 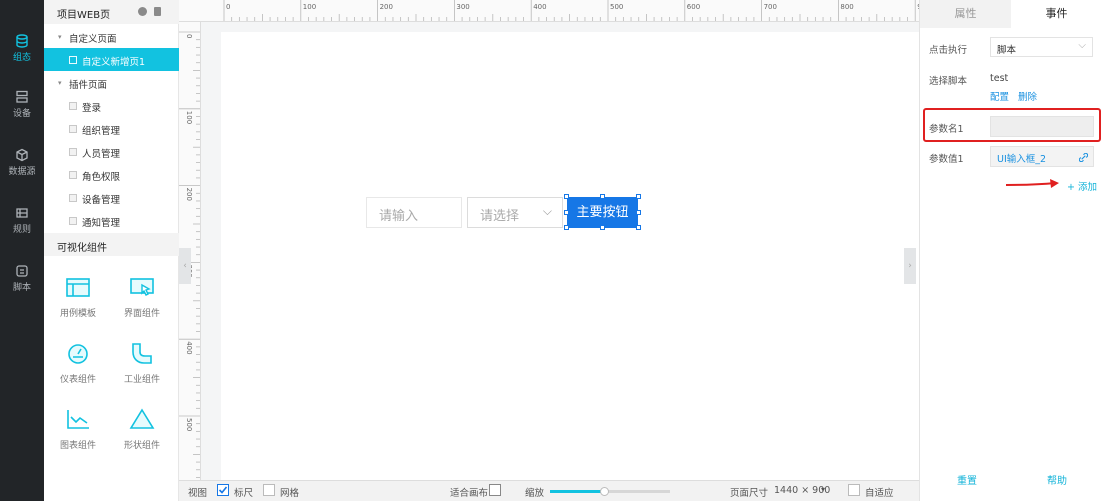 What do you see at coordinates (770, 7) in the screenshot?
I see `ruler-top-label: 700` at bounding box center [770, 7].